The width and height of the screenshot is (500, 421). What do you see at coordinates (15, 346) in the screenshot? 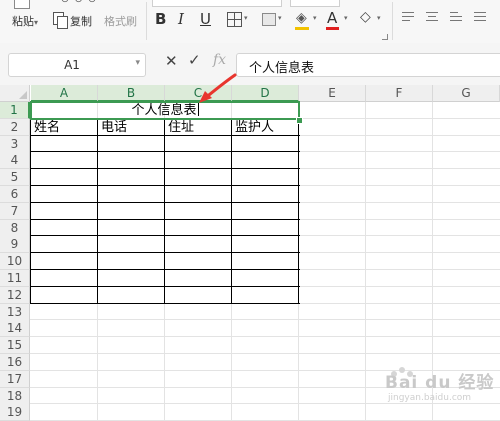
I see `row-header-15: 15` at bounding box center [15, 346].